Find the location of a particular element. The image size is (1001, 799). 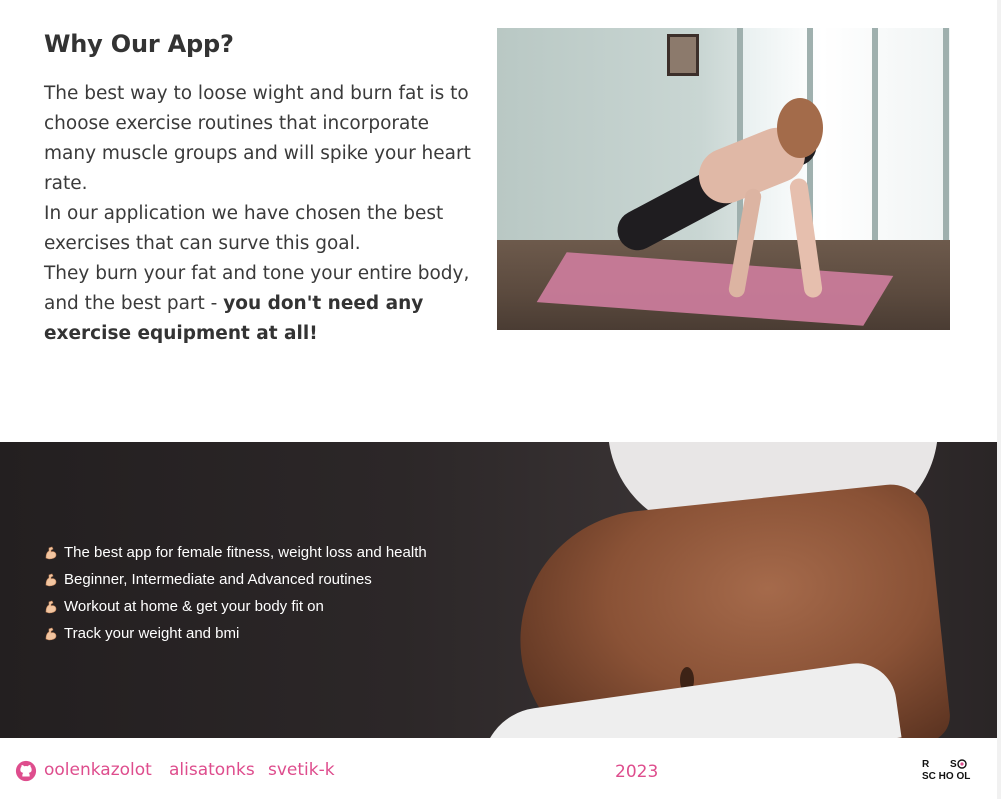

feature-text: Track your weight and bmi is located at coordinates (152, 633).